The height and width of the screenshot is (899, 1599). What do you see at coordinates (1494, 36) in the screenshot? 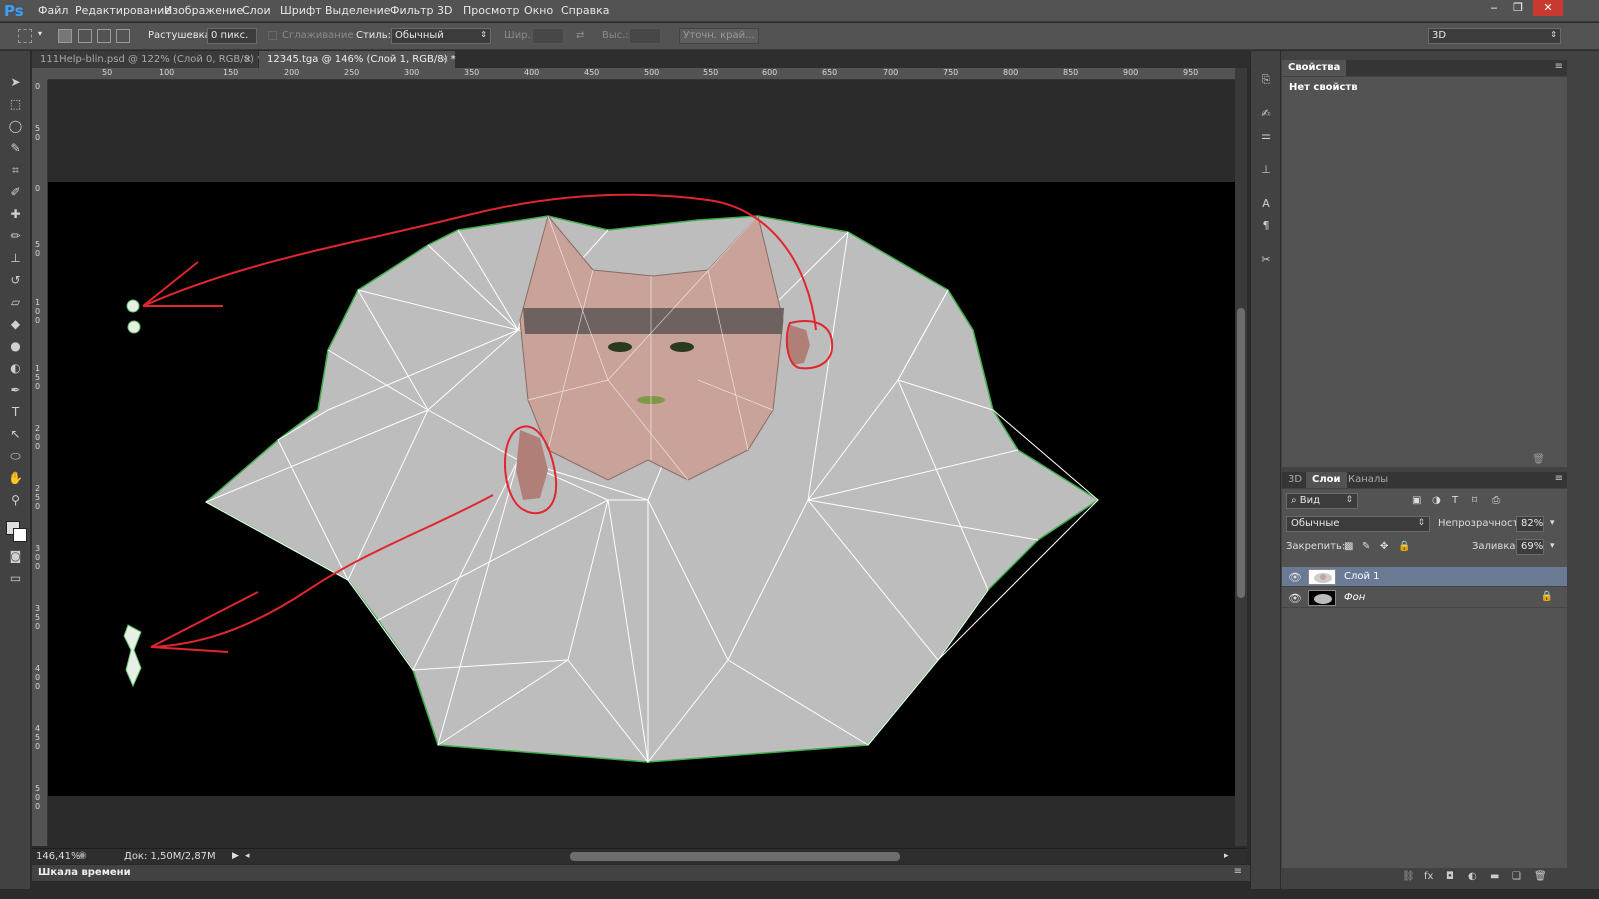
I see `workspace-select: 3D ⇕` at bounding box center [1494, 36].